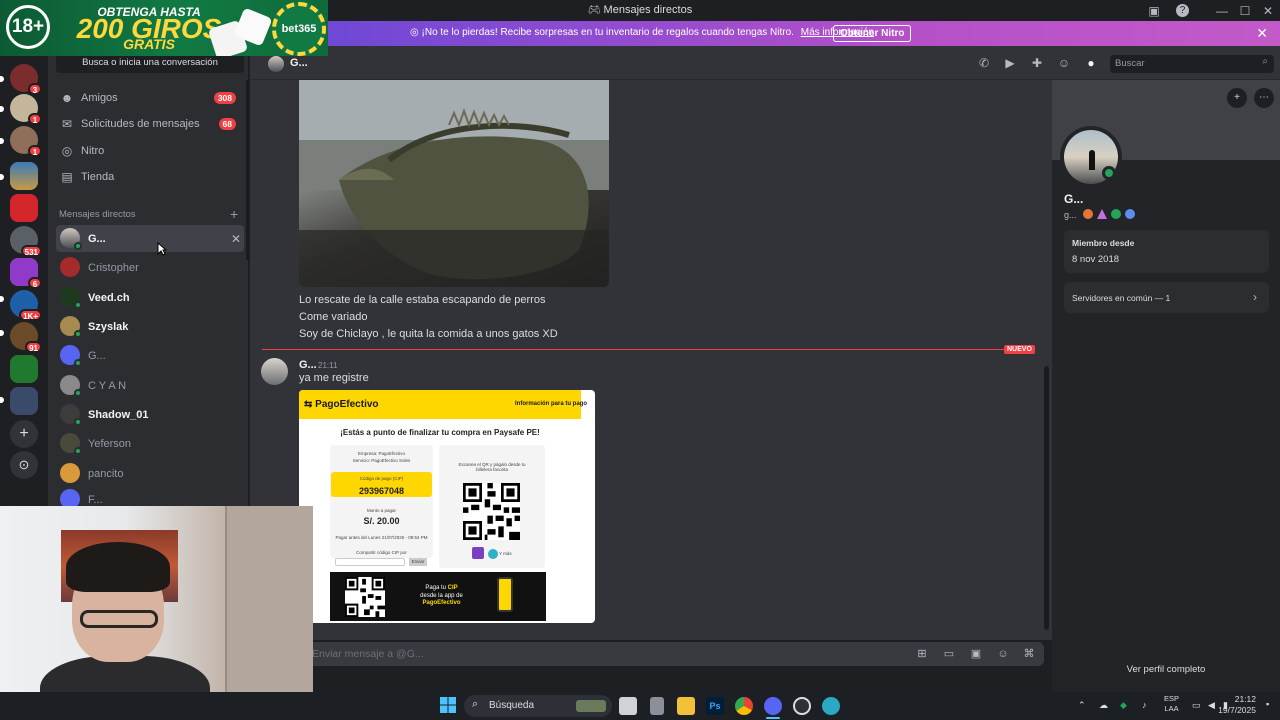 This screenshot has width=1280, height=720. What do you see at coordinates (1264, 98) in the screenshot?
I see `more-options-icon: ⋯` at bounding box center [1264, 98].